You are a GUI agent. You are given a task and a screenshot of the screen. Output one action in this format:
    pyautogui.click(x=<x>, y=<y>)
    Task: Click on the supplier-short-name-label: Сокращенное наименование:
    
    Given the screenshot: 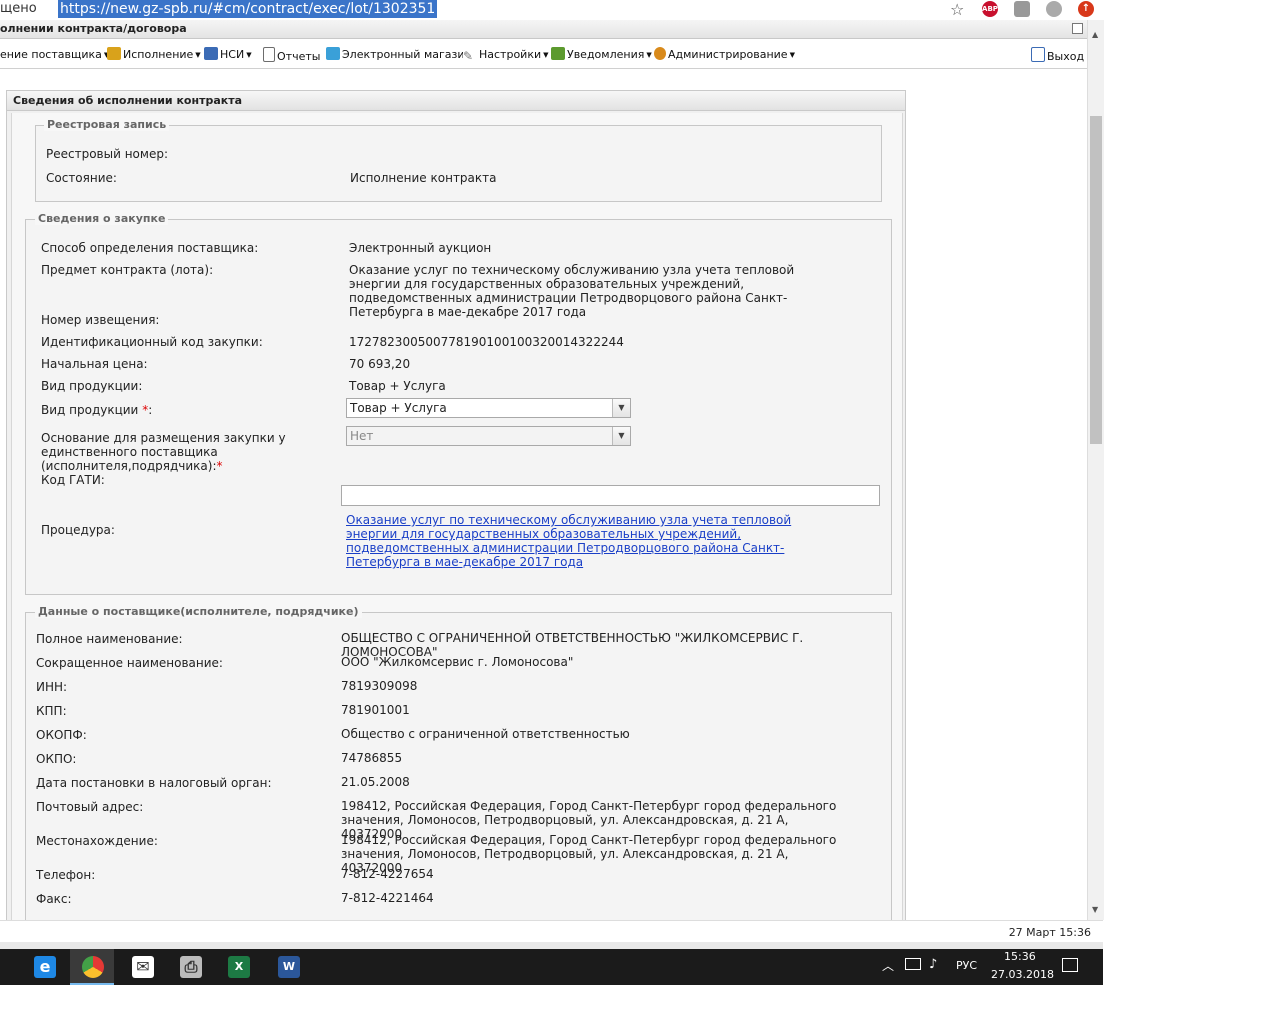 What is the action you would take?
    pyautogui.click(x=129, y=663)
    